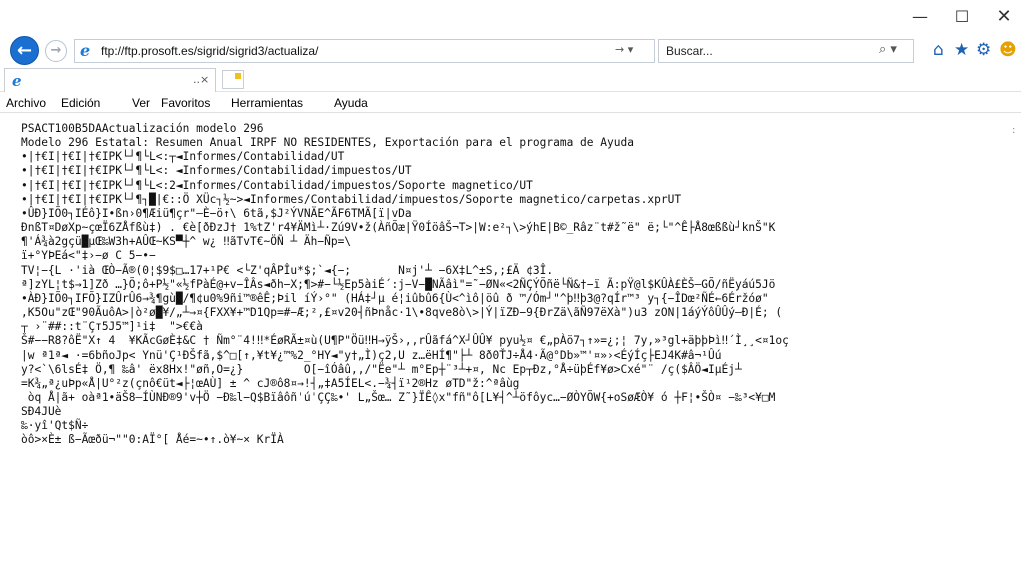 This screenshot has height=567, width=1021. I want to click on scroll-indicator: :, so click(1014, 130).